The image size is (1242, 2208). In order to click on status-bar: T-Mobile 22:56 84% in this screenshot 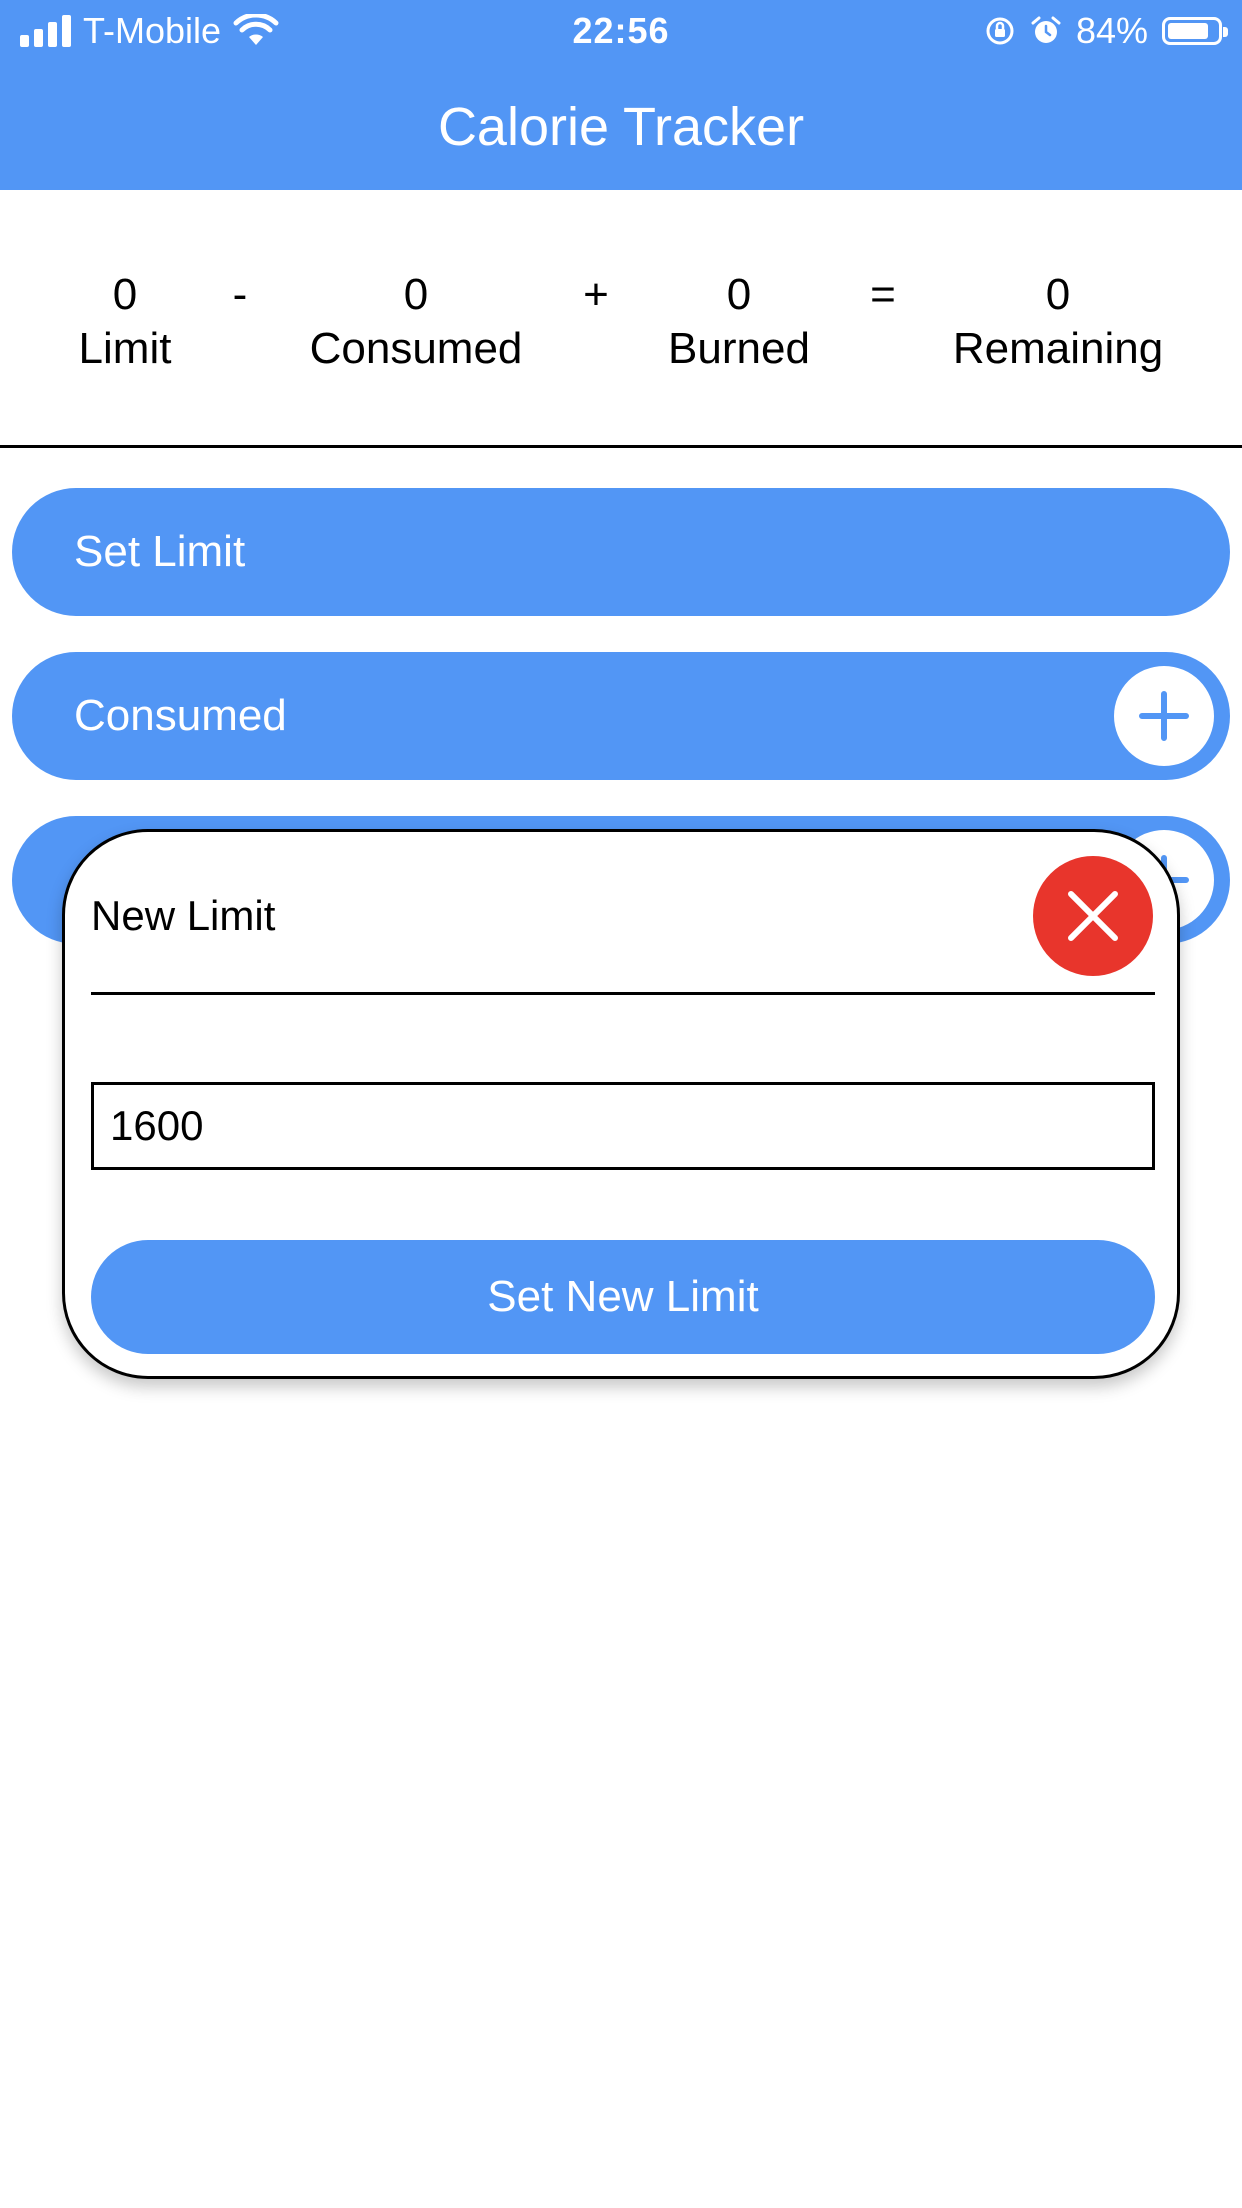, I will do `click(621, 31)`.